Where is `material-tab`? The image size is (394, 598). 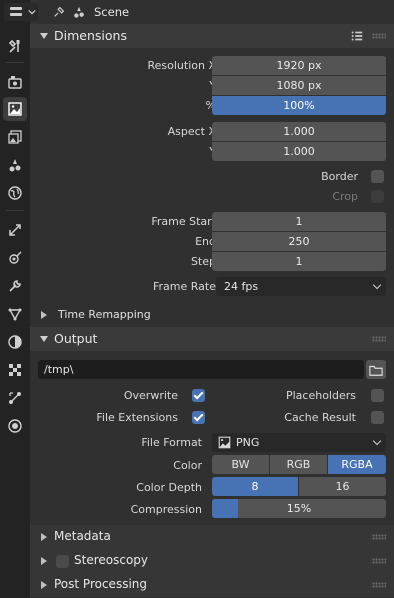
material-tab is located at coordinates (15, 398).